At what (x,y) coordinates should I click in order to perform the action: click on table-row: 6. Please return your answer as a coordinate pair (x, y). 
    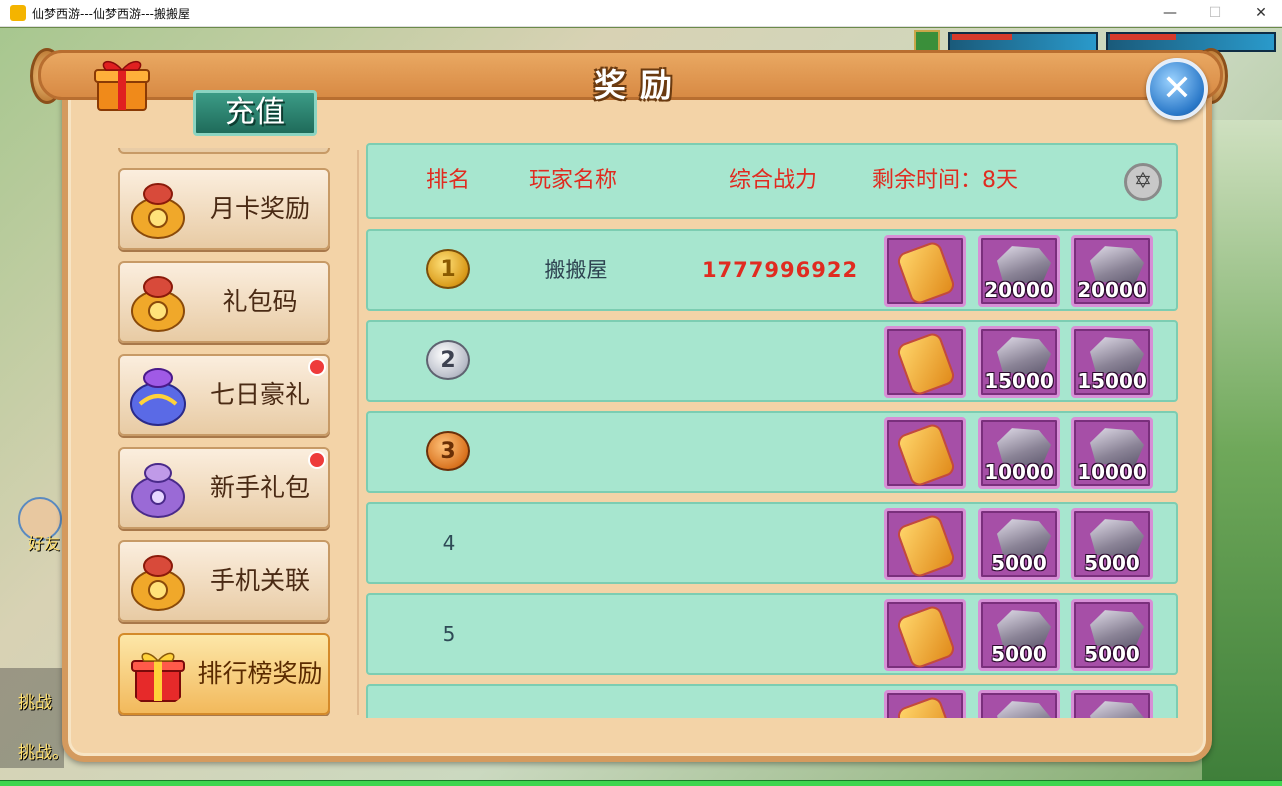
    Looking at the image, I should click on (772, 701).